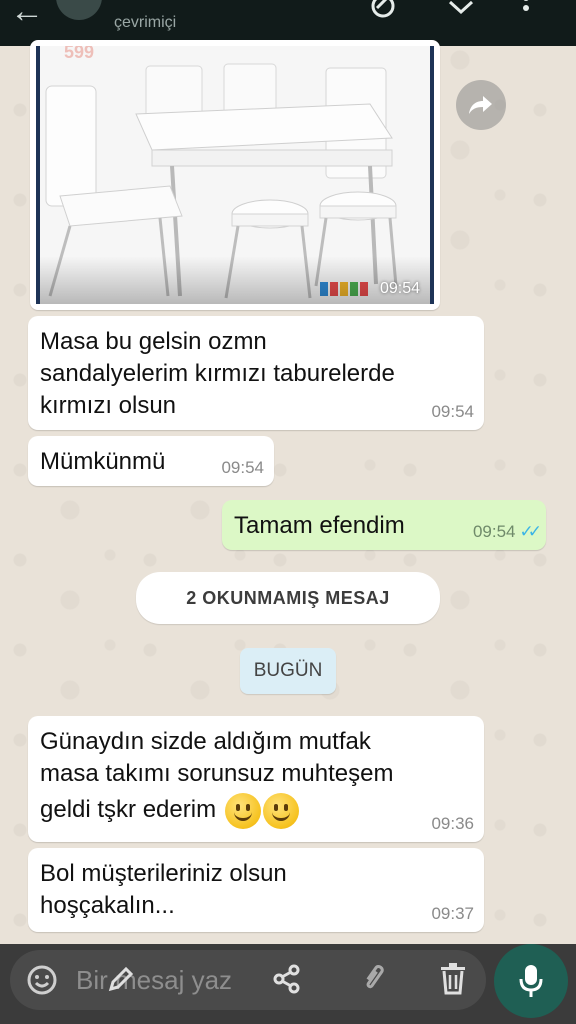 The height and width of the screenshot is (1024, 576). What do you see at coordinates (79, 10) in the screenshot?
I see `contact-avatar` at bounding box center [79, 10].